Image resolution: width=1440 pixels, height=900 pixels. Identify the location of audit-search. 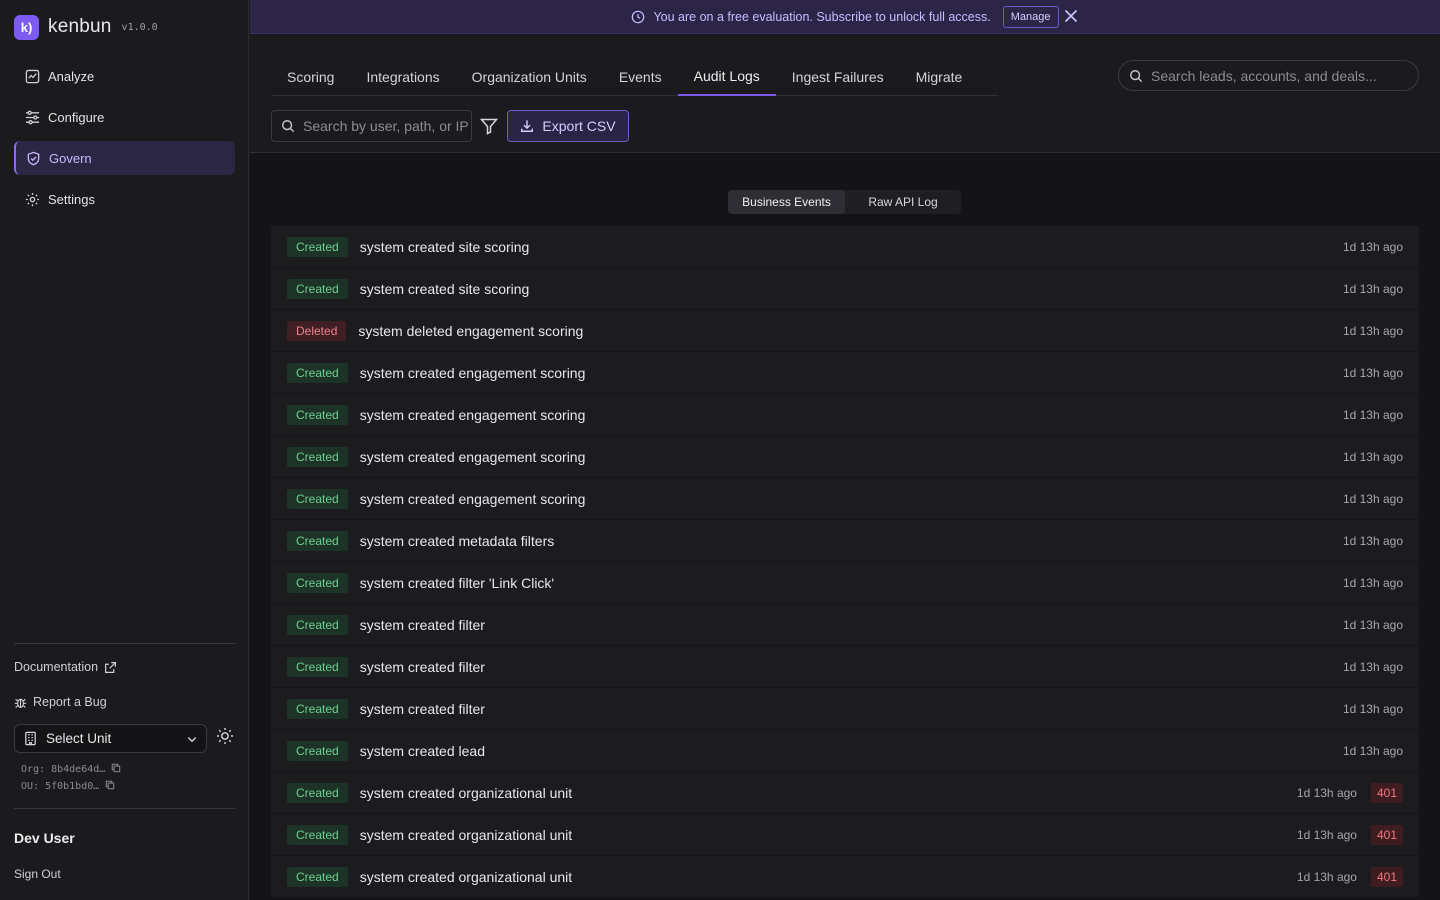
(371, 126).